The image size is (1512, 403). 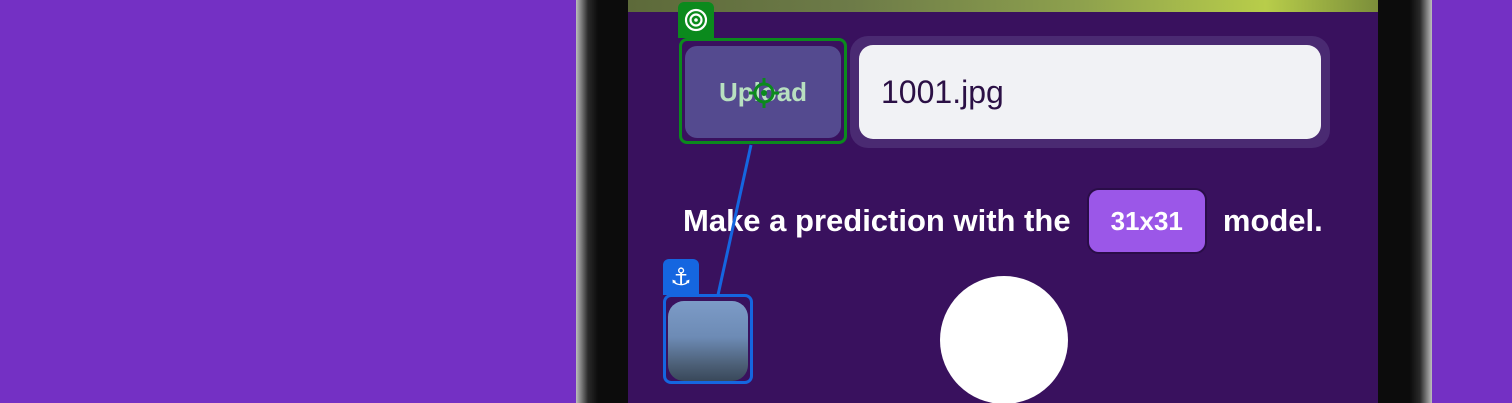 What do you see at coordinates (1272, 220) in the screenshot?
I see `prediction-suffix-text: model.` at bounding box center [1272, 220].